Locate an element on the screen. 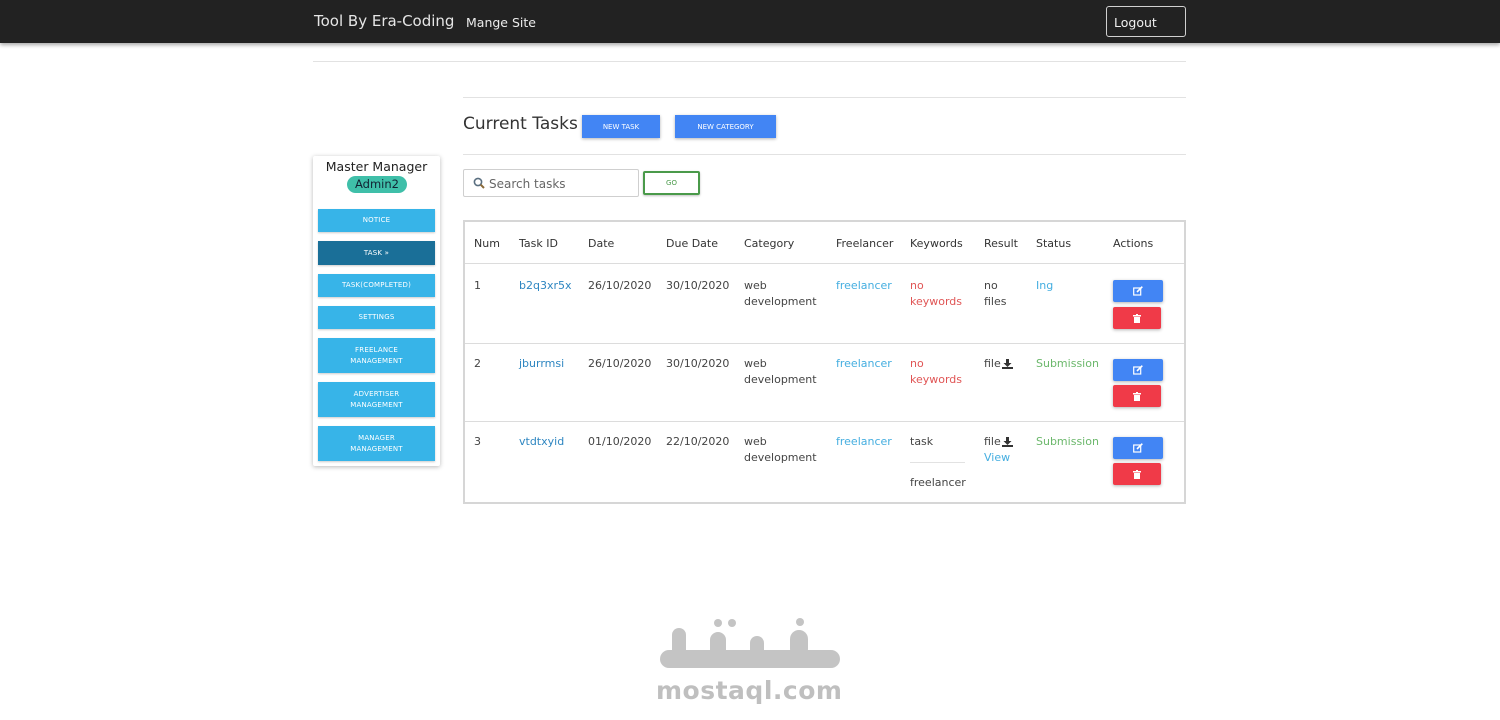 This screenshot has width=1500, height=720. brand-title: Tool By Era-Coding is located at coordinates (384, 21).